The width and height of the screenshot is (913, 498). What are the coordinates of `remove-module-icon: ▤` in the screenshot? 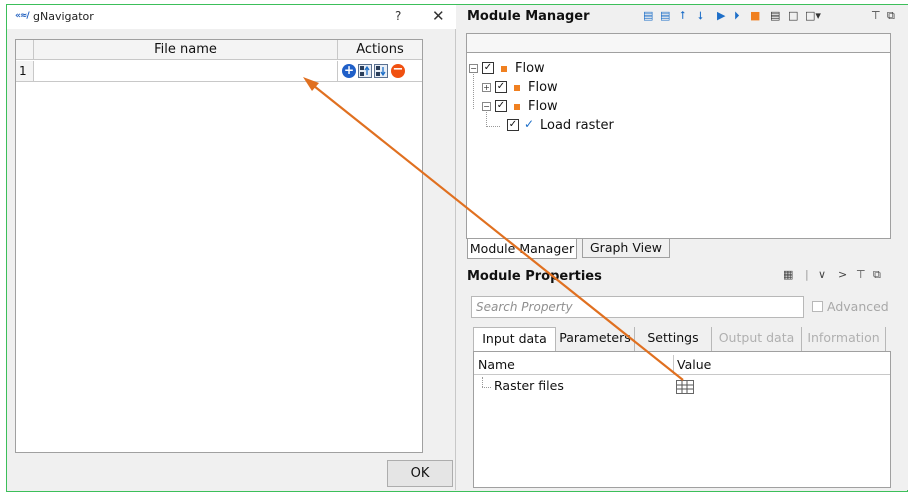 It's located at (665, 15).